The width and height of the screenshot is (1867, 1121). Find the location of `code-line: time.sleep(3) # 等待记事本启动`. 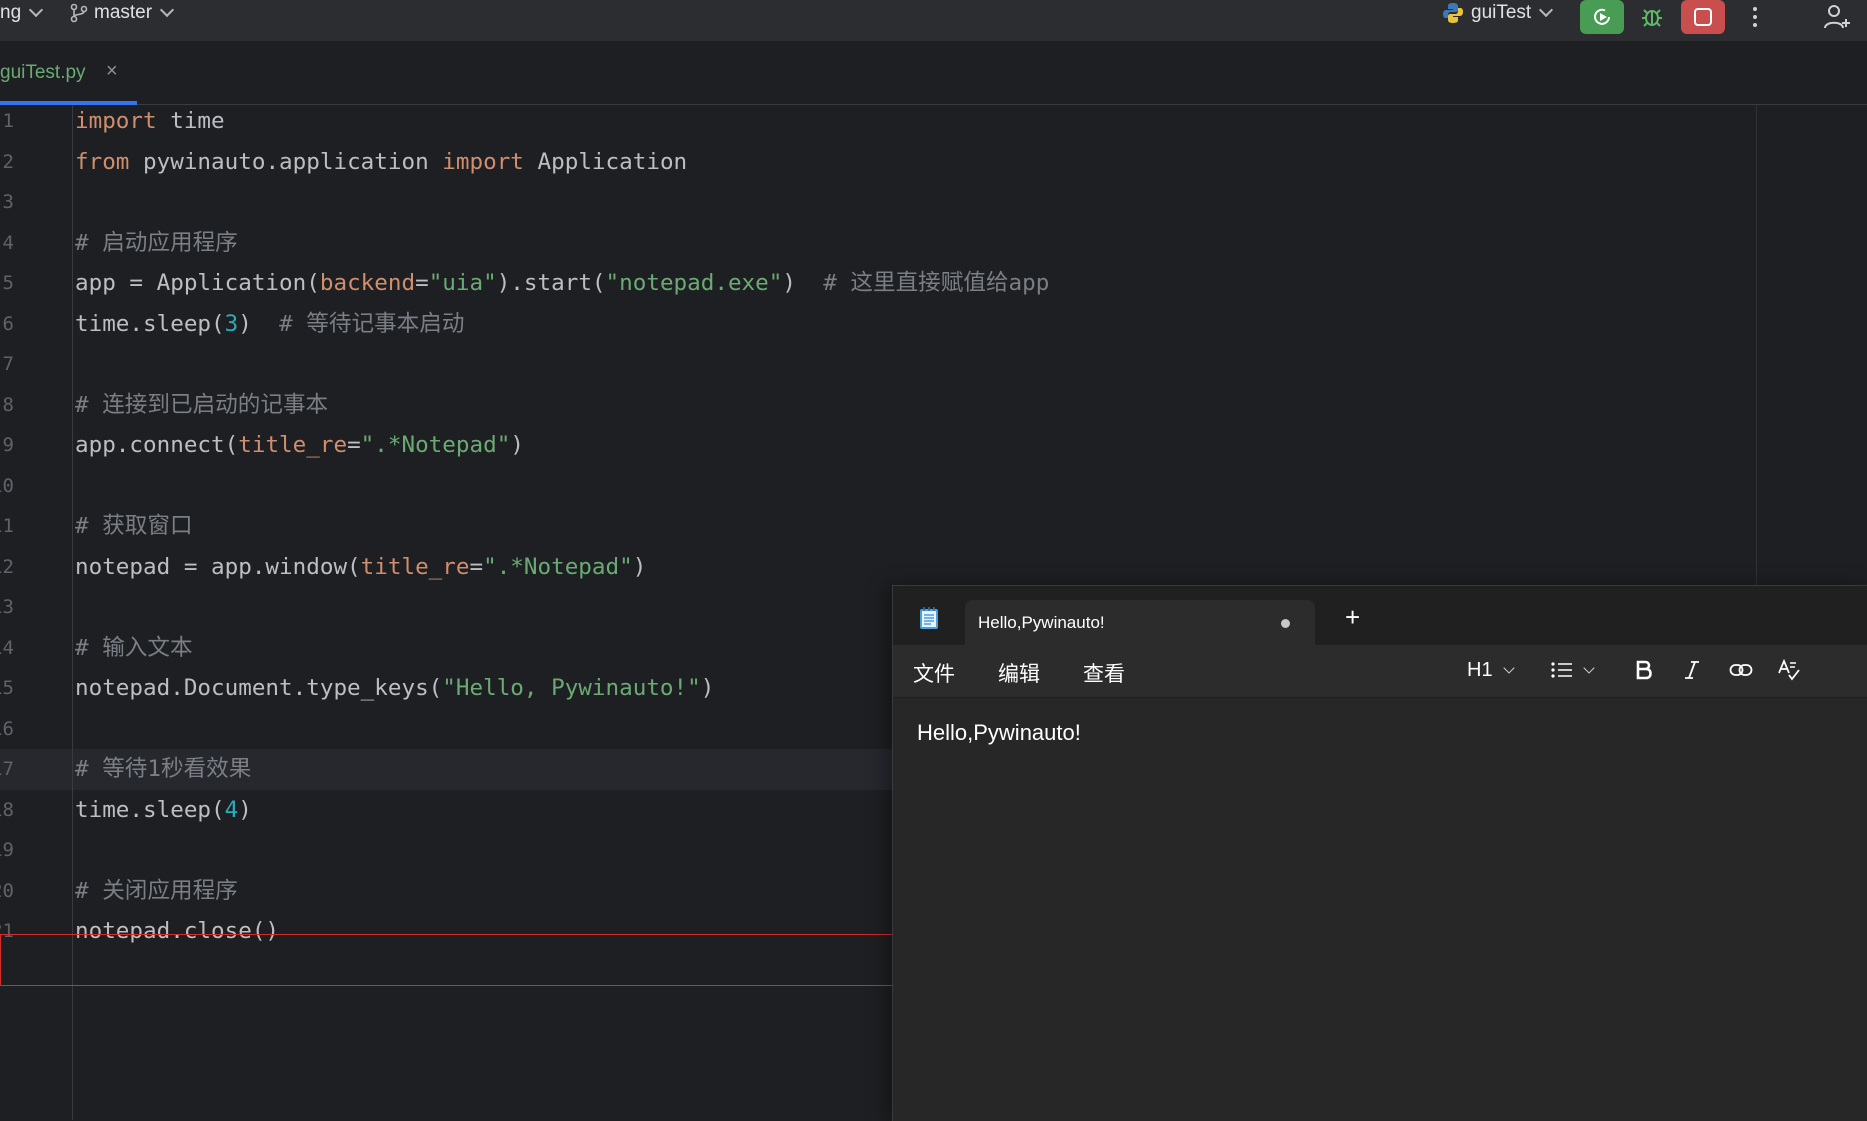

code-line: time.sleep(3) # 等待记事本启动 is located at coordinates (269, 324).